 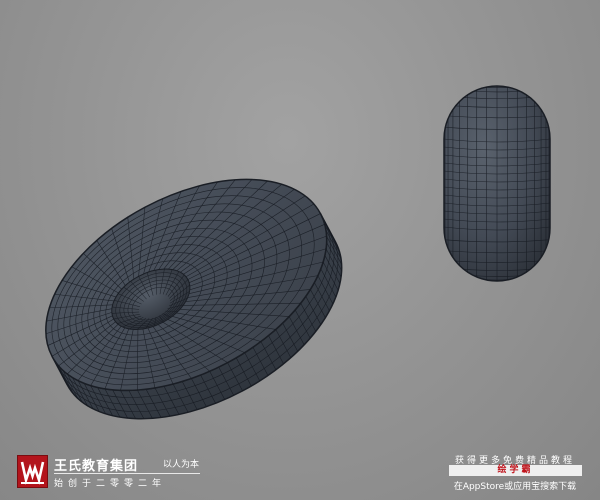 What do you see at coordinates (96, 466) in the screenshot?
I see `brand-name: 王氏教育集团` at bounding box center [96, 466].